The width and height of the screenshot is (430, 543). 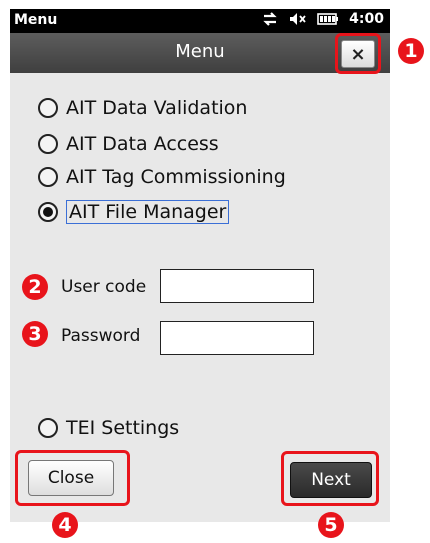 What do you see at coordinates (298, 19) in the screenshot?
I see `volume-muted-icon` at bounding box center [298, 19].